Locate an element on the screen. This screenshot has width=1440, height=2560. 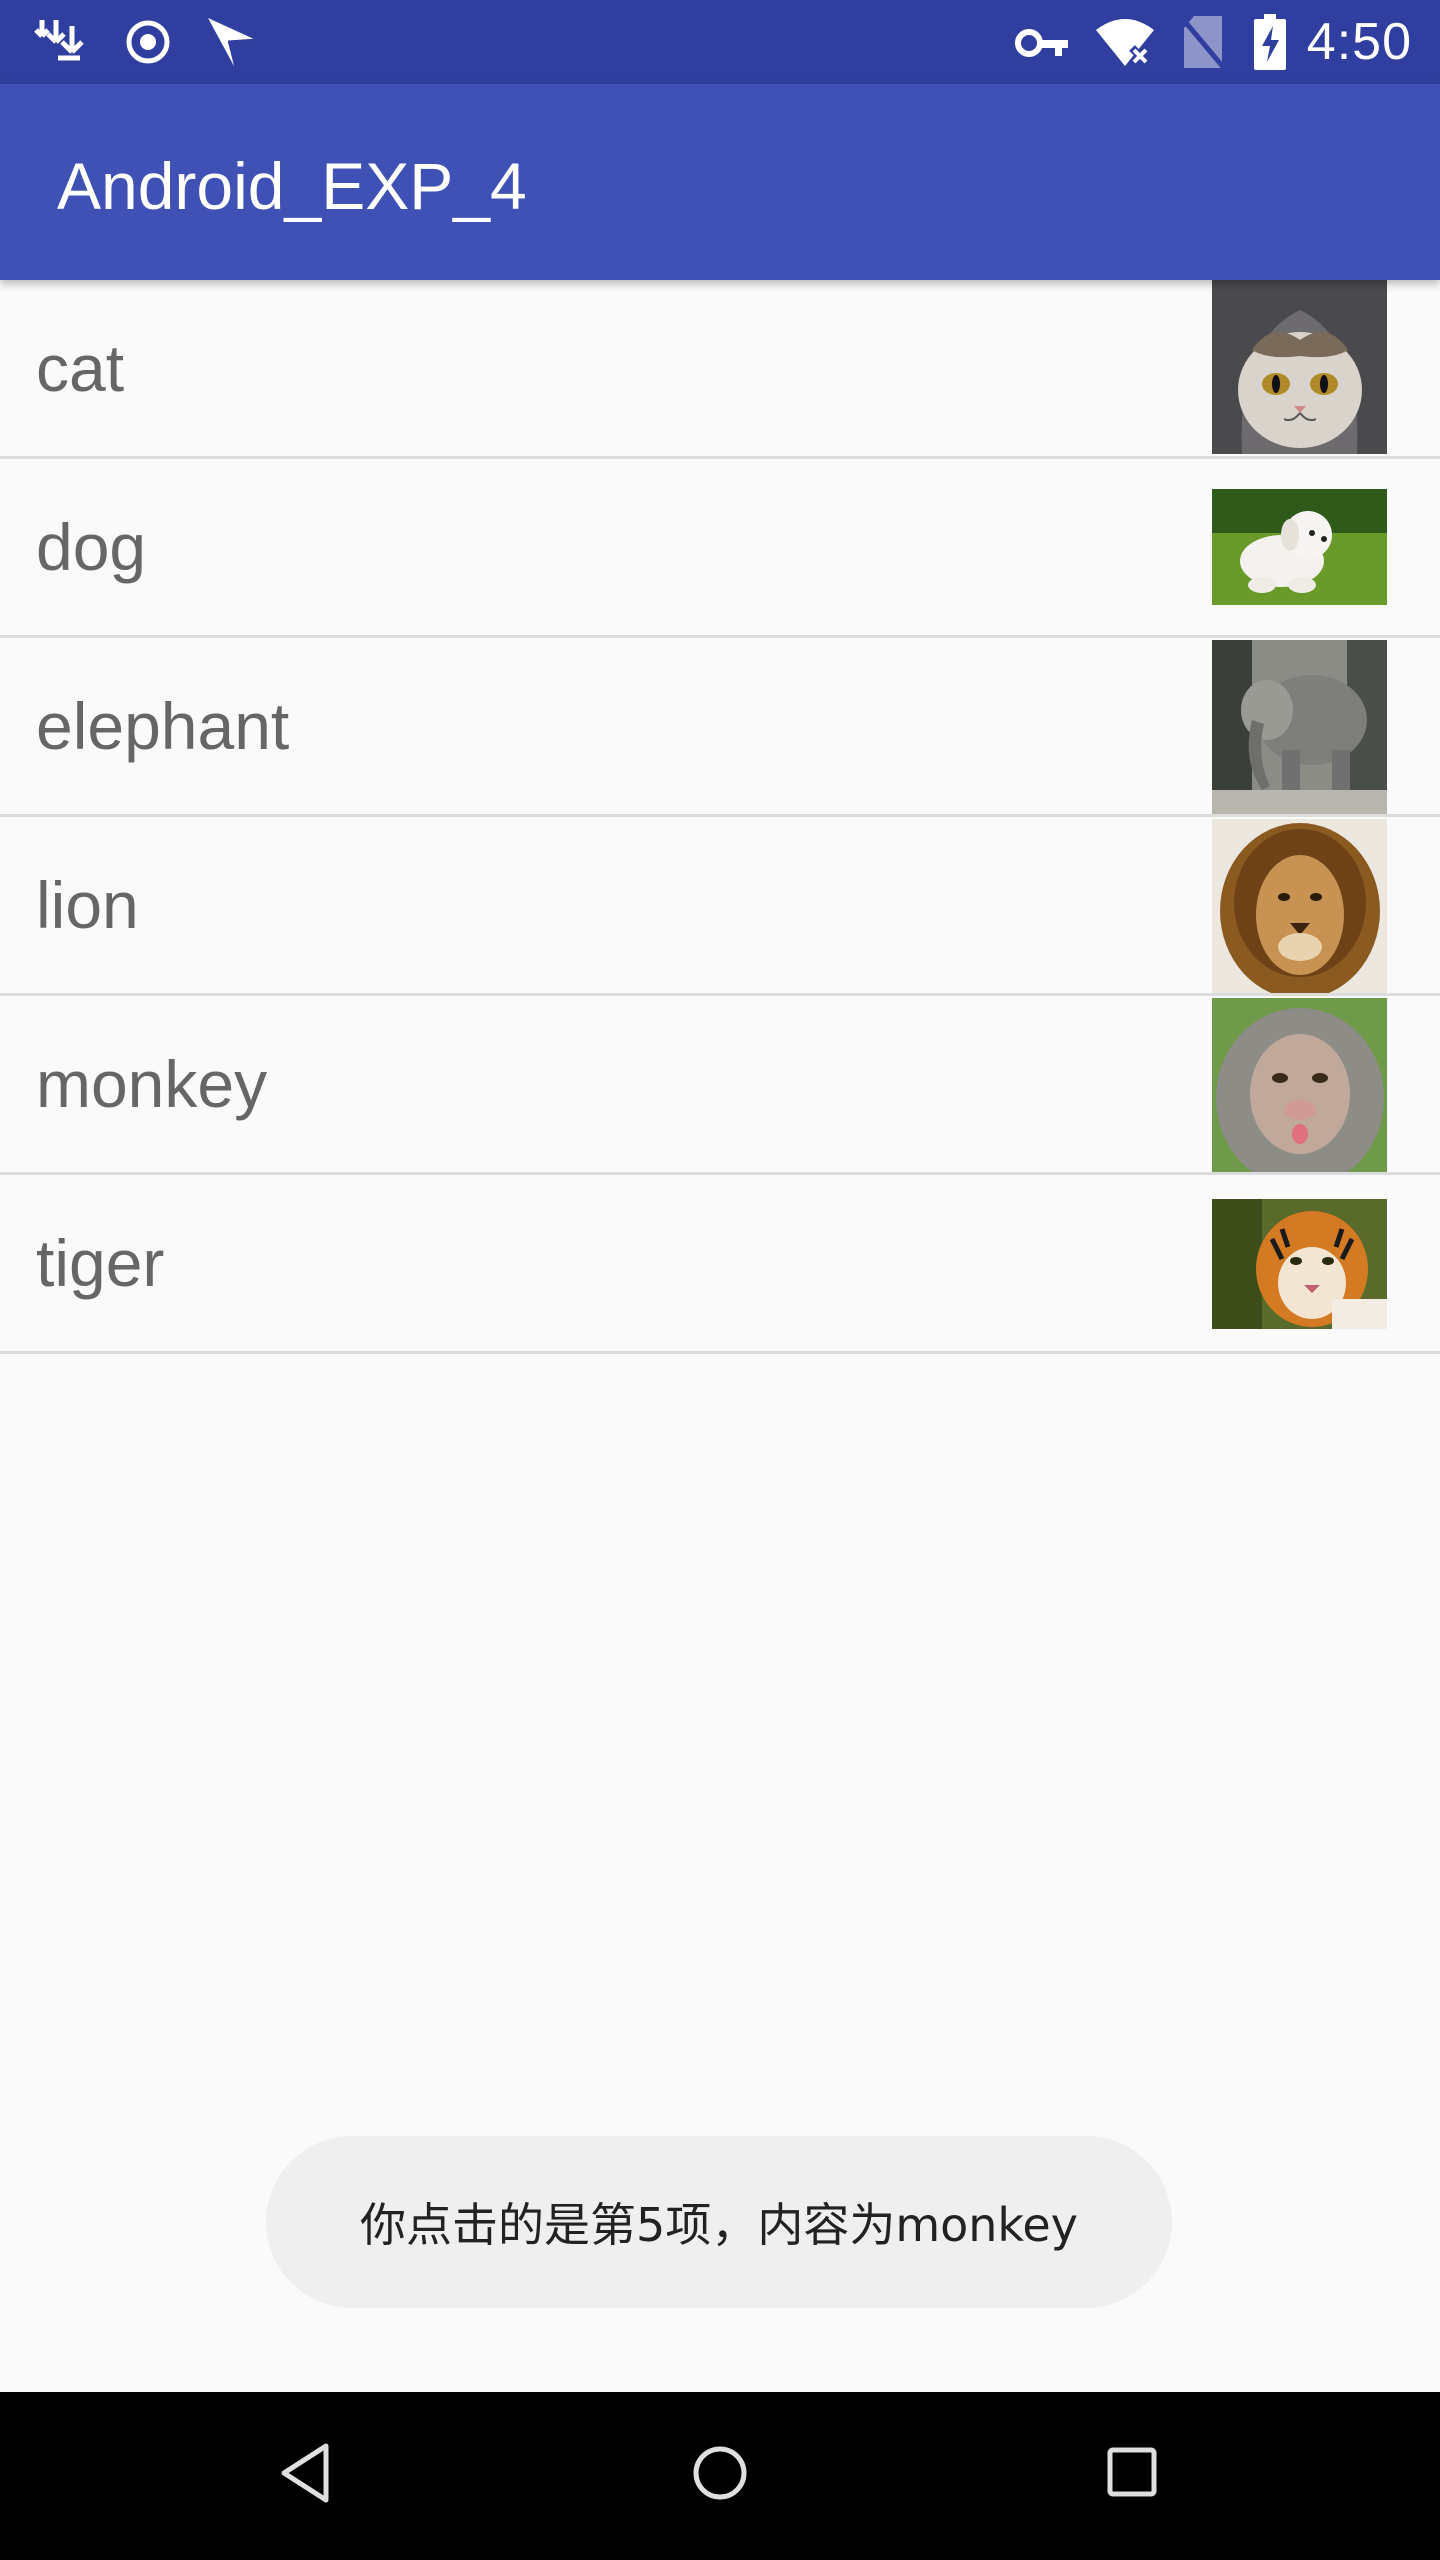
app-bar: Android_EXP_4 is located at coordinates (720, 182).